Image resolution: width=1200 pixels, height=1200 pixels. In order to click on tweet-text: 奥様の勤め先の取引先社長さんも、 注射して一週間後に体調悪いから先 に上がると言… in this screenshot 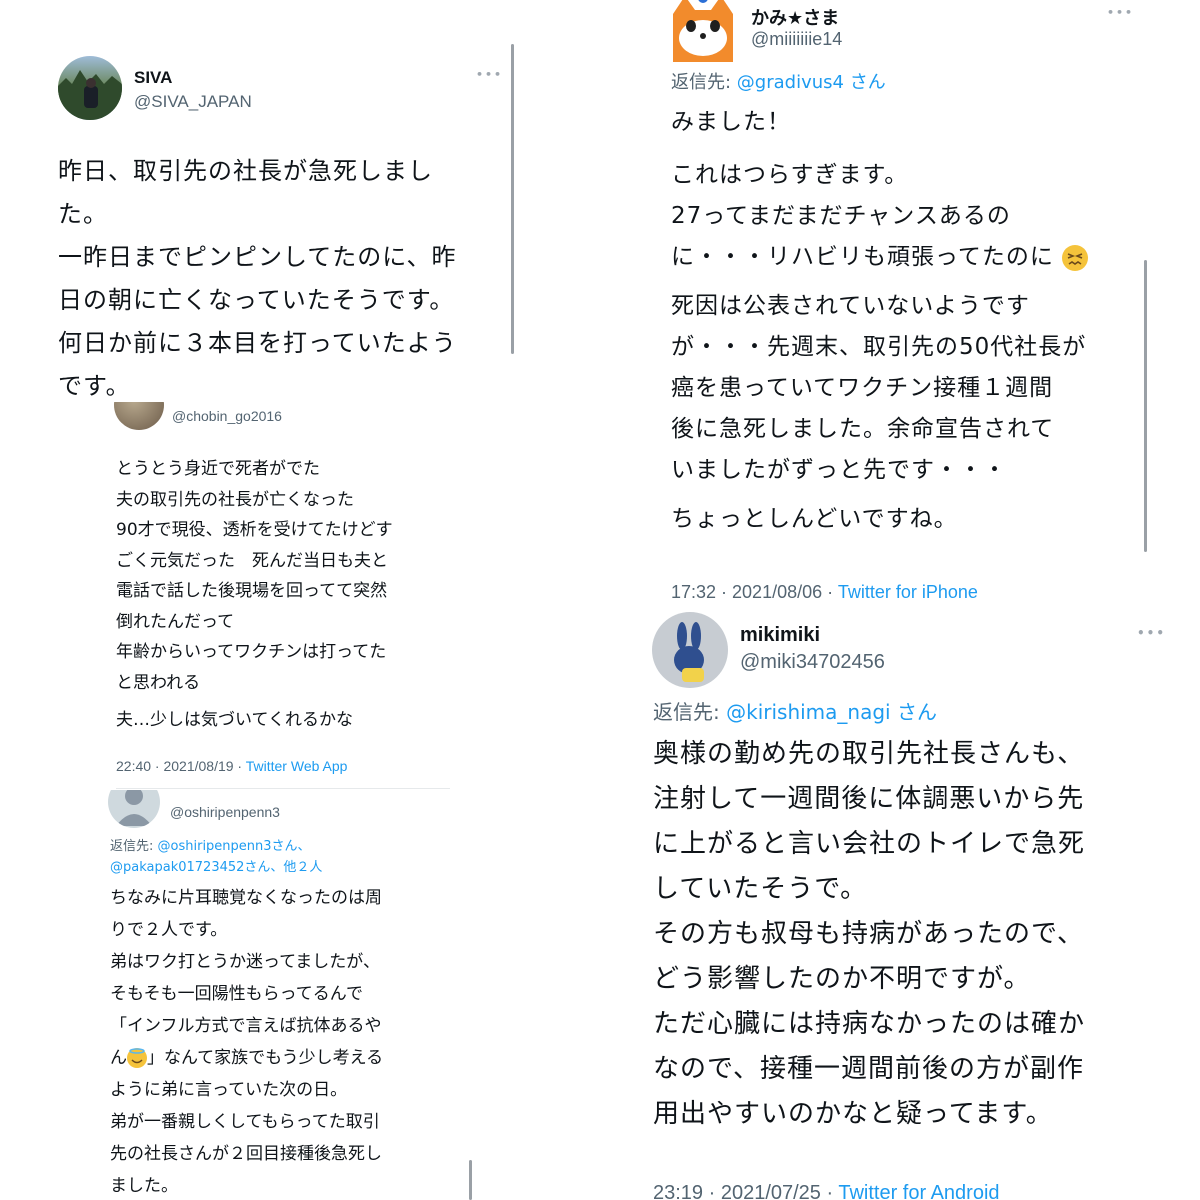, I will do `click(869, 934)`.